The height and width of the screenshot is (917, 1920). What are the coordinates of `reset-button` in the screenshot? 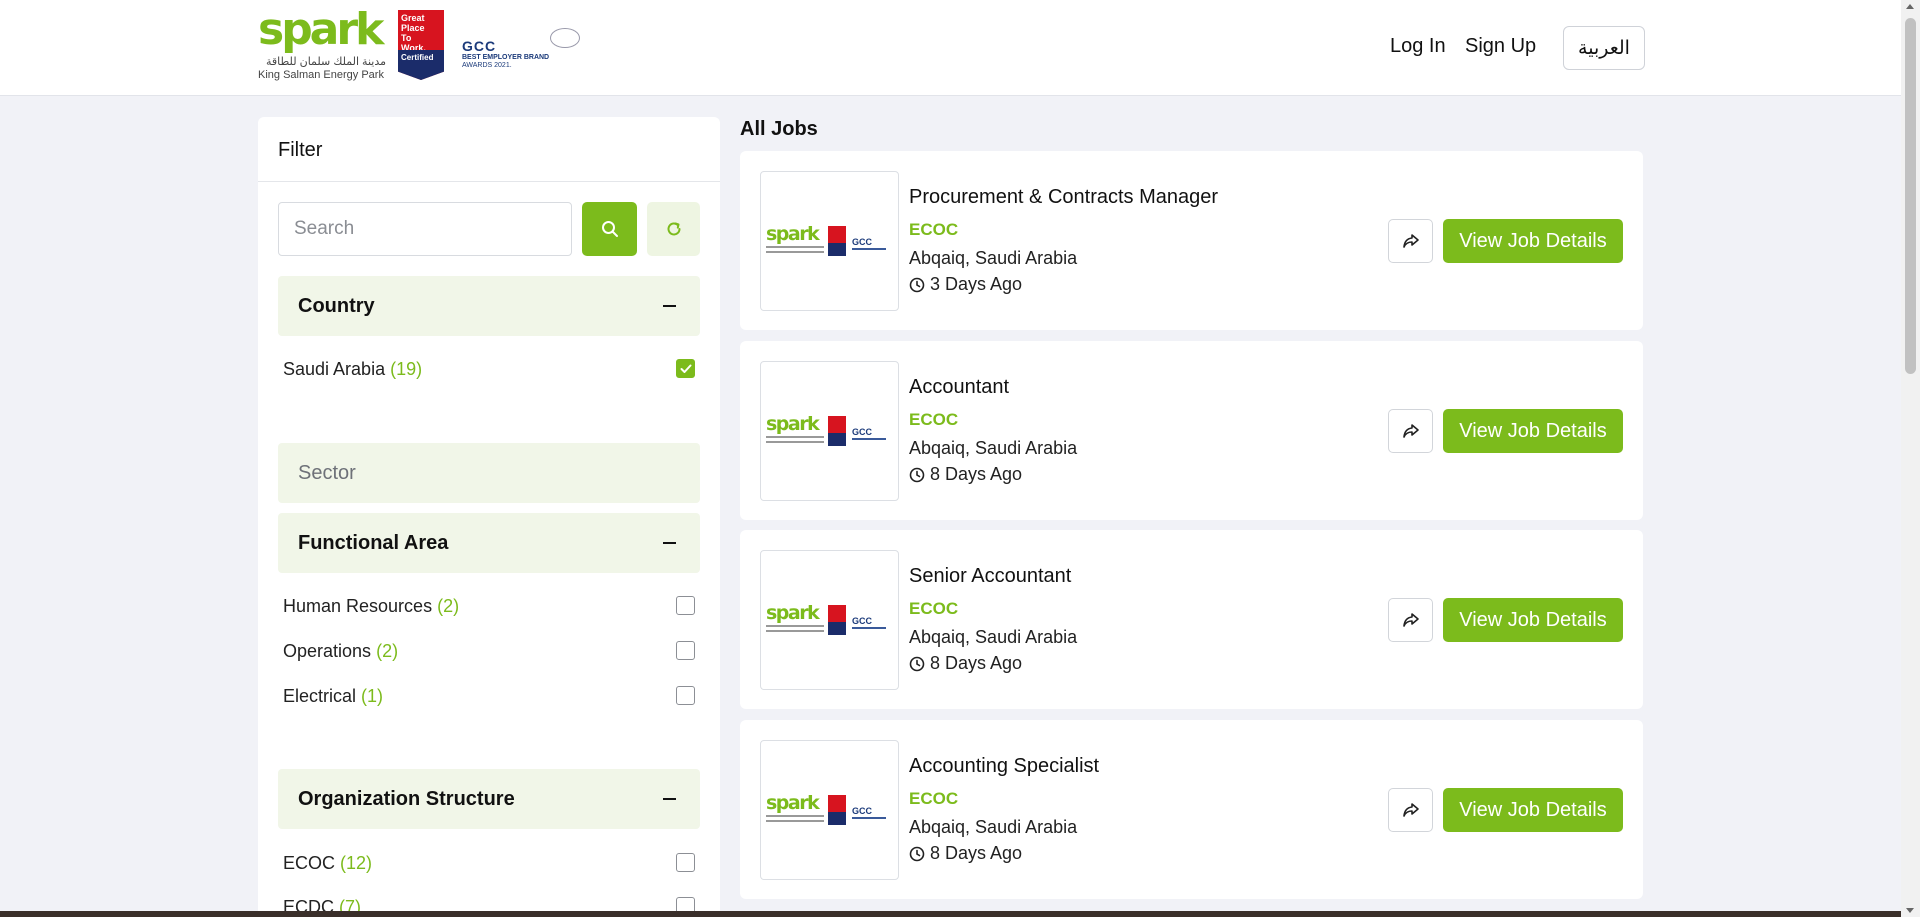 It's located at (673, 229).